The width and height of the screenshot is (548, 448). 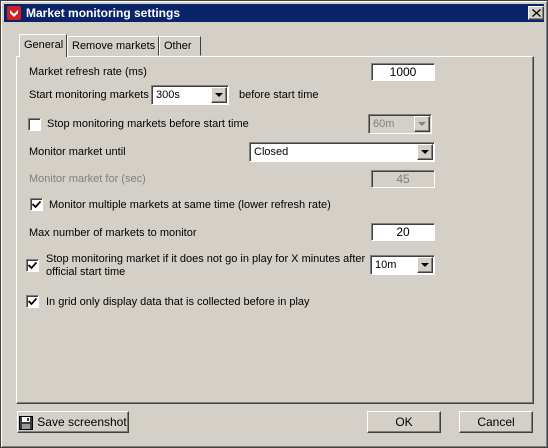 What do you see at coordinates (34, 124) in the screenshot?
I see `stop-before-start-checkbox` at bounding box center [34, 124].